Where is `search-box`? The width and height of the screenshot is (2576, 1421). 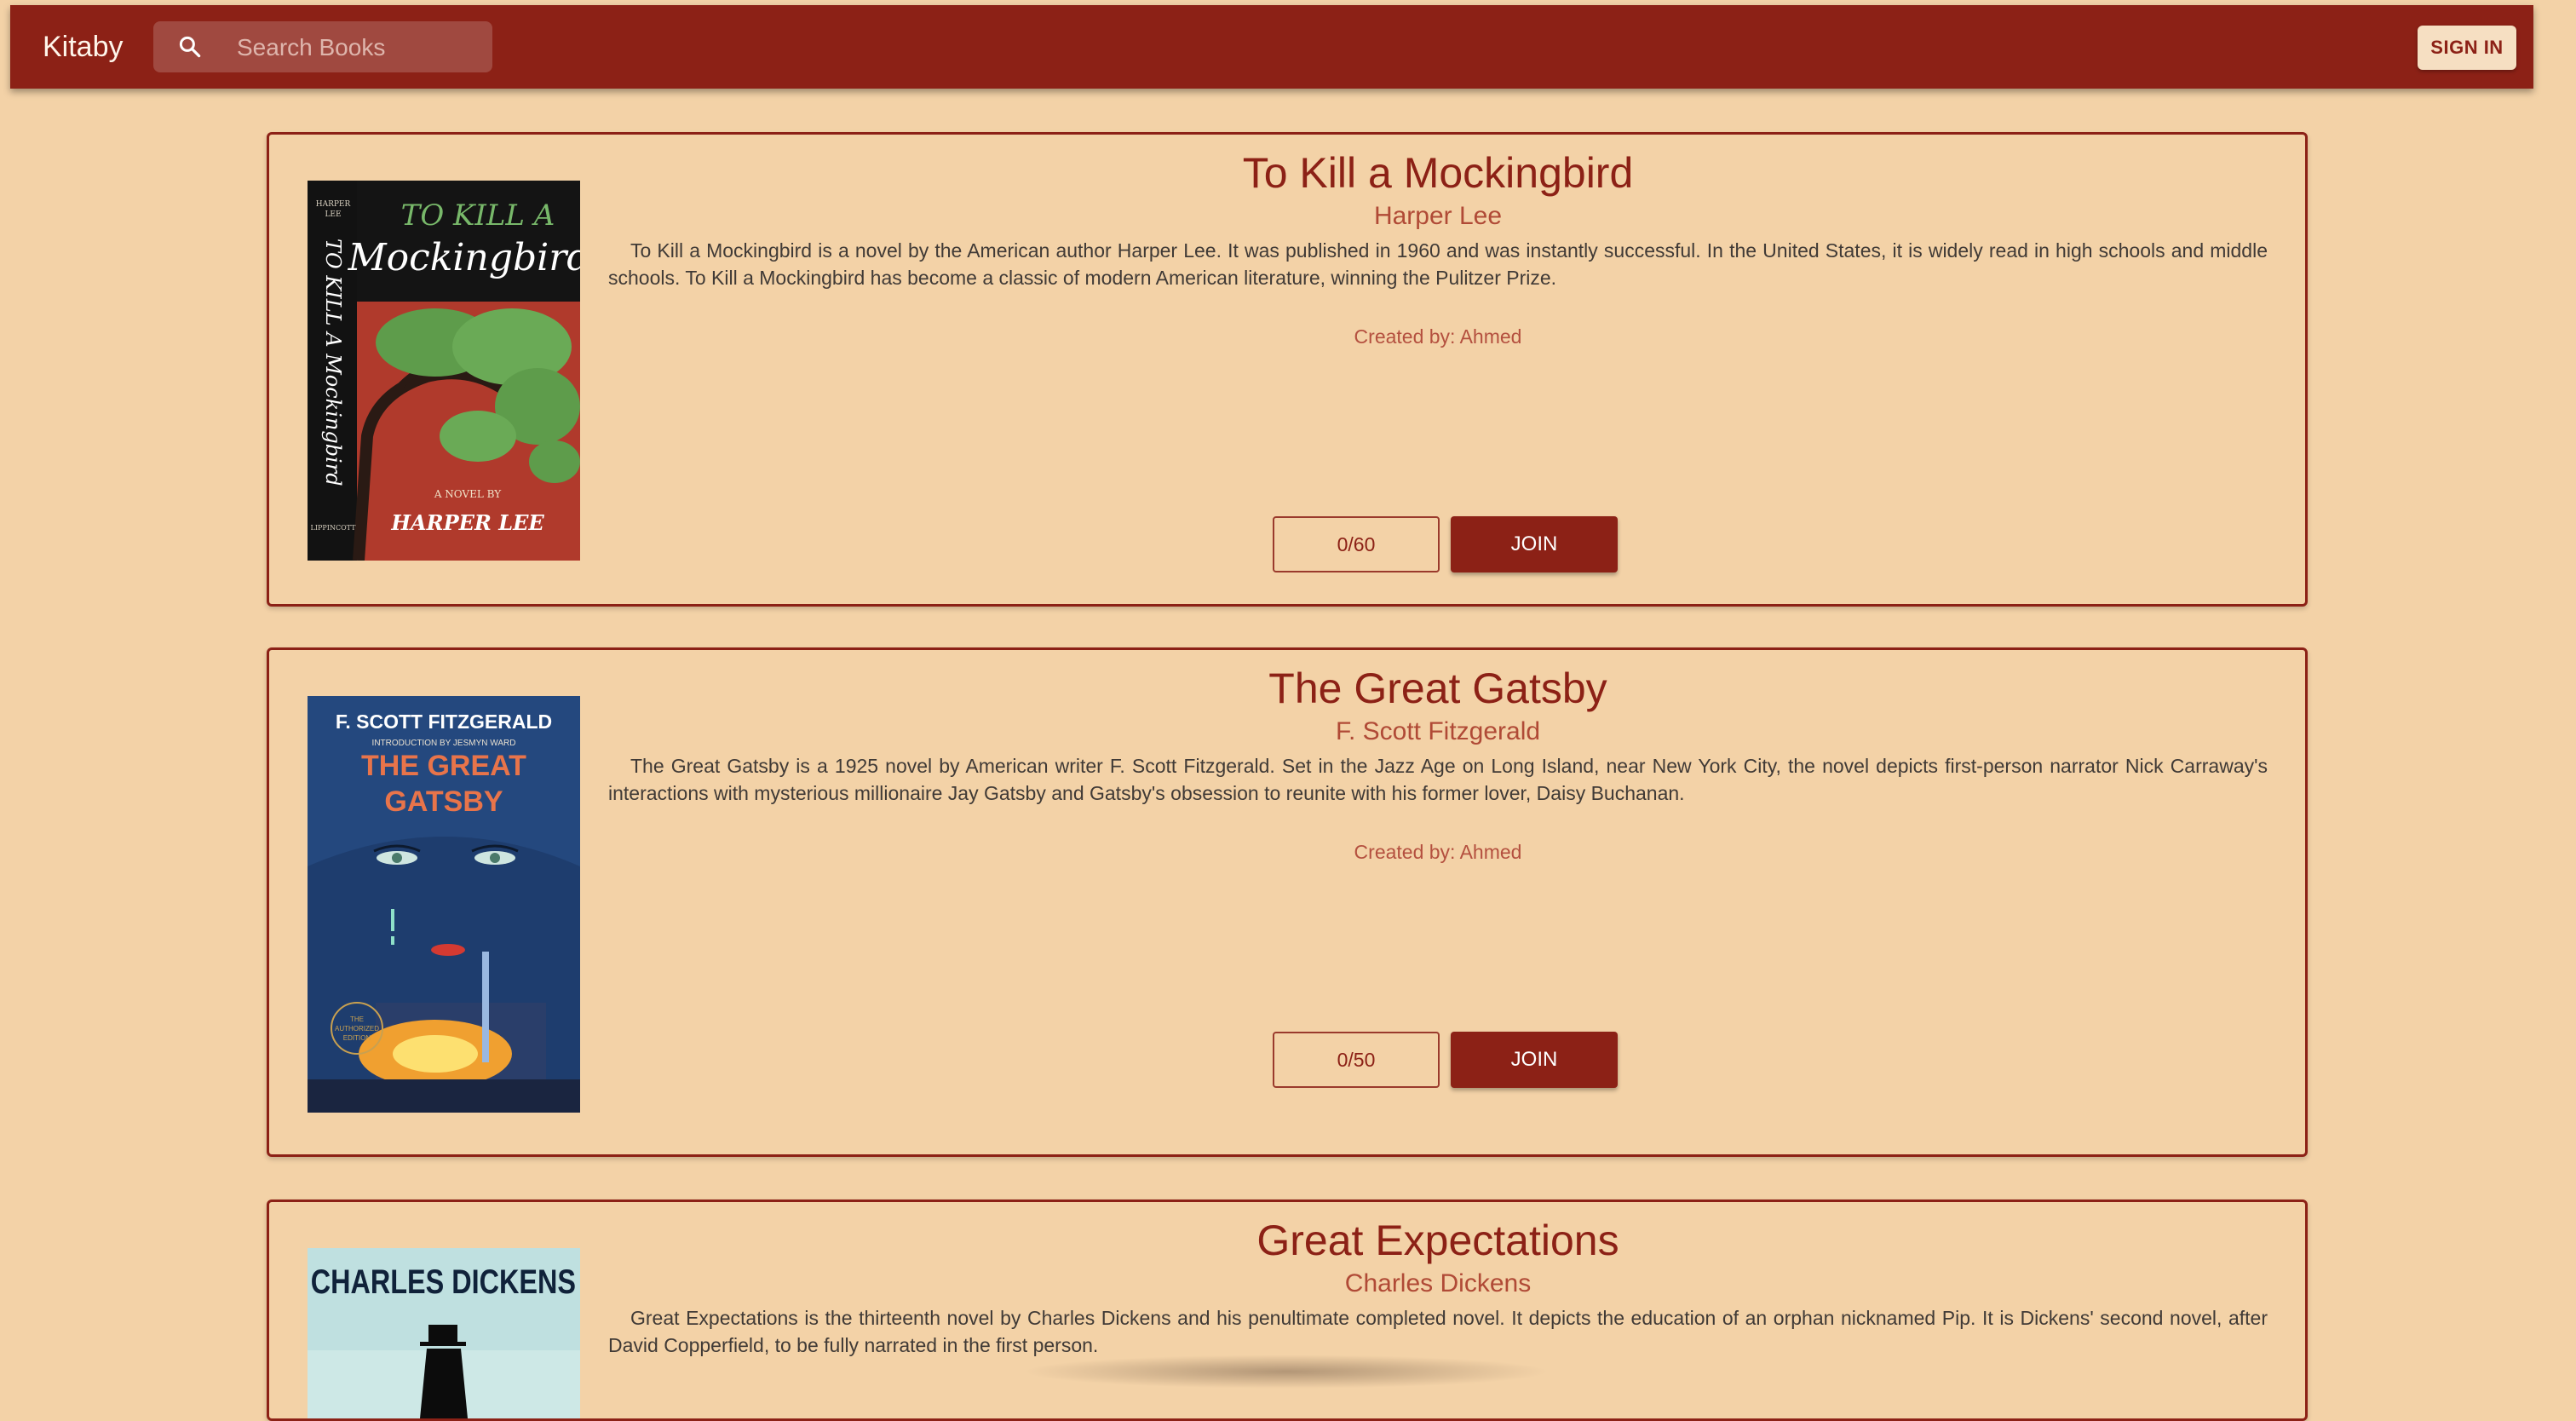
search-box is located at coordinates (323, 48).